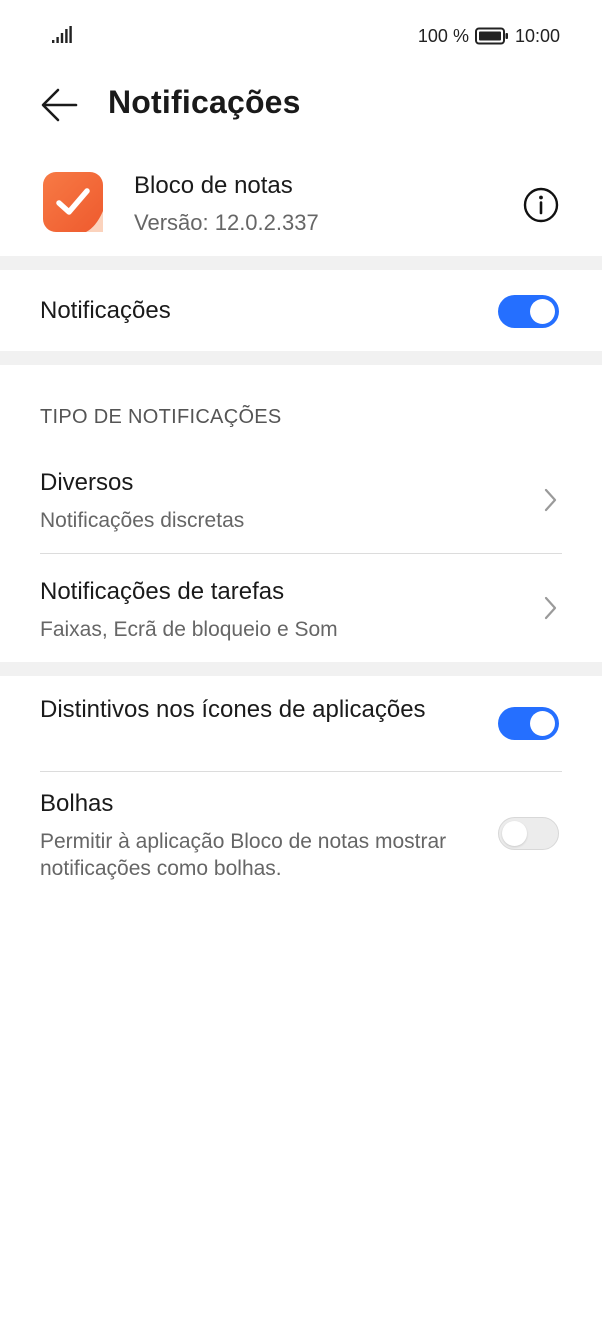 The height and width of the screenshot is (1332, 602). What do you see at coordinates (528, 833) in the screenshot?
I see `bubbles-toggle` at bounding box center [528, 833].